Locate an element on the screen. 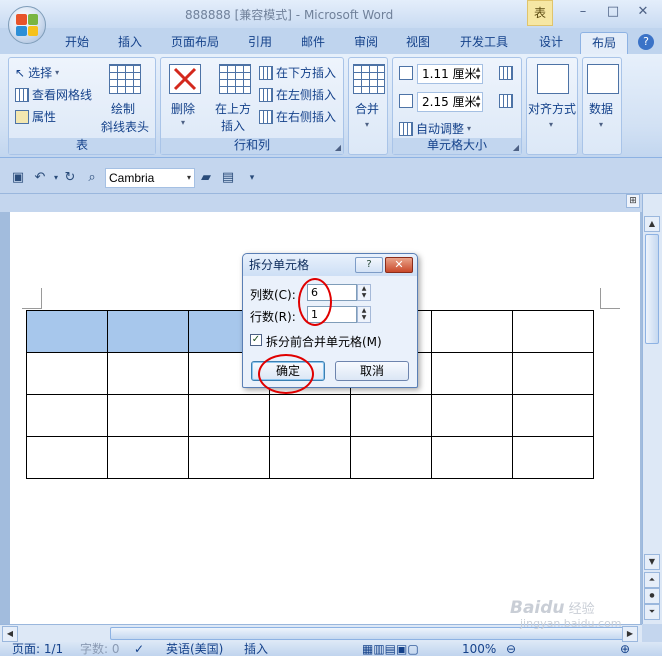  chevron-down-icon: ▾ is located at coordinates (183, 122).